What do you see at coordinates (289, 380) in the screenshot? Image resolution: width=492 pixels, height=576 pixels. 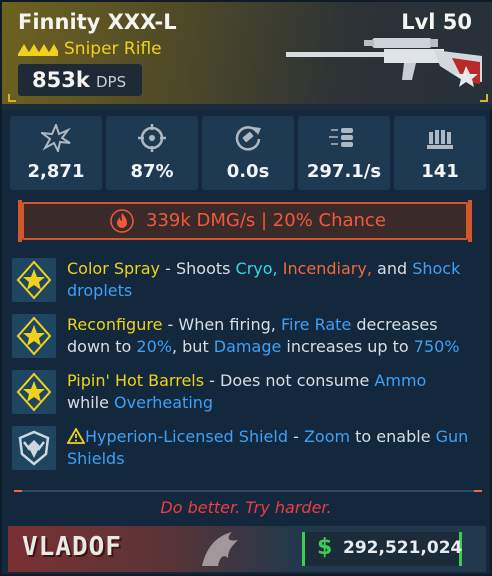 I see `perk-text-segment: - Does not consume` at bounding box center [289, 380].